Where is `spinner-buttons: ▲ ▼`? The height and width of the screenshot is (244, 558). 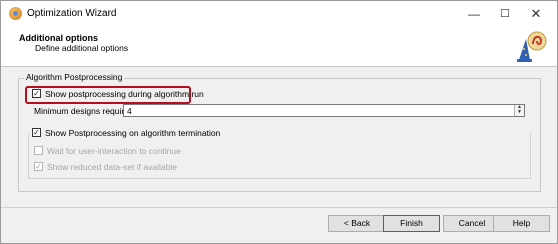 spinner-buttons: ▲ ▼ is located at coordinates (519, 110).